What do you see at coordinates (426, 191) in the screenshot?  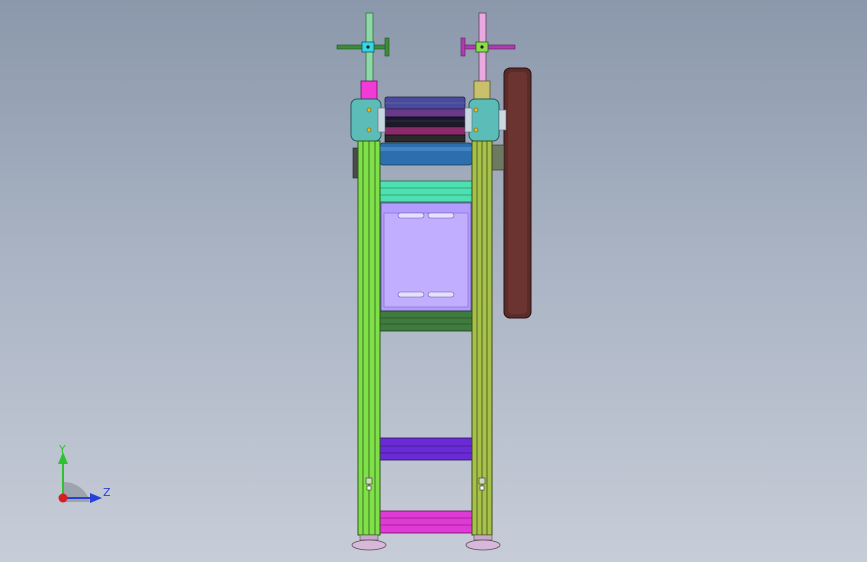 I see `teal-cross-bar` at bounding box center [426, 191].